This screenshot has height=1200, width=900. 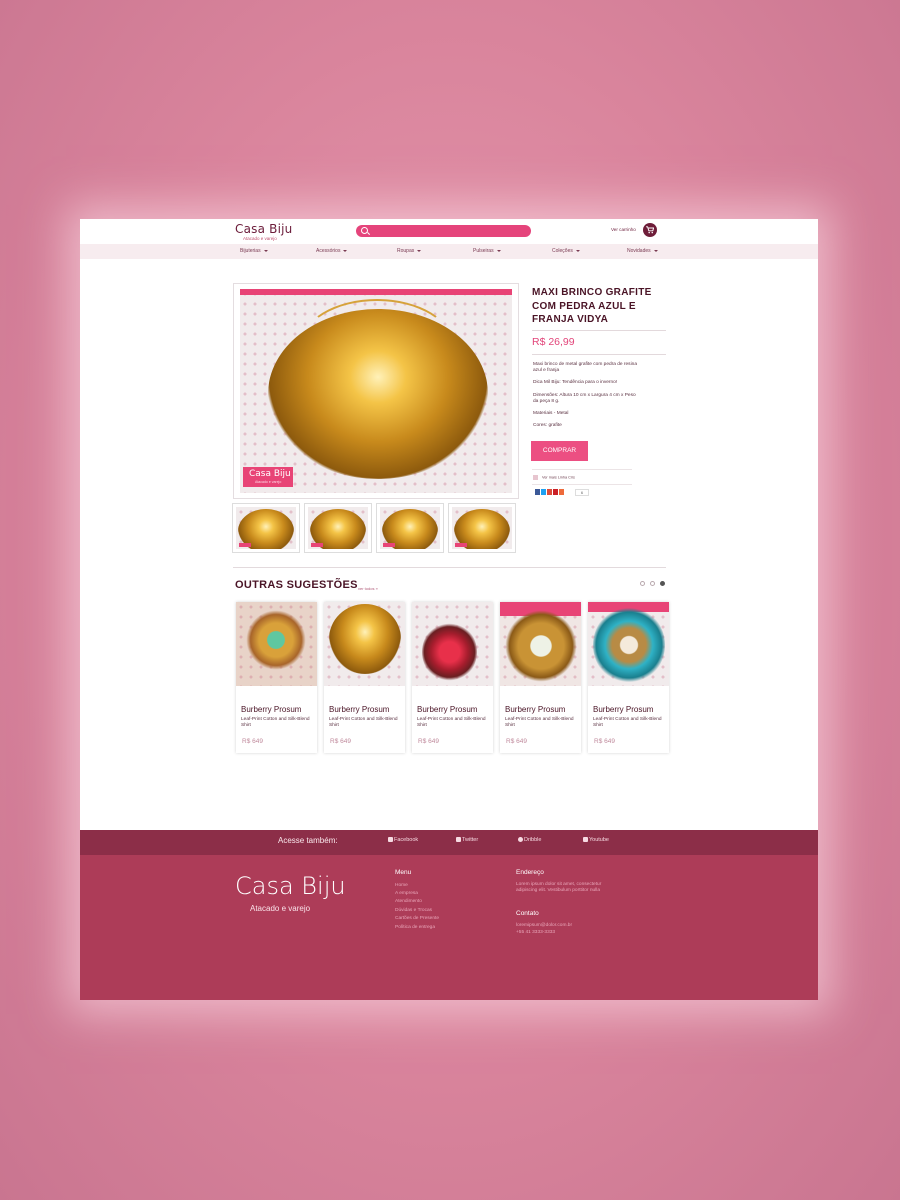 I want to click on product-thumbnails, so click(x=375, y=528).